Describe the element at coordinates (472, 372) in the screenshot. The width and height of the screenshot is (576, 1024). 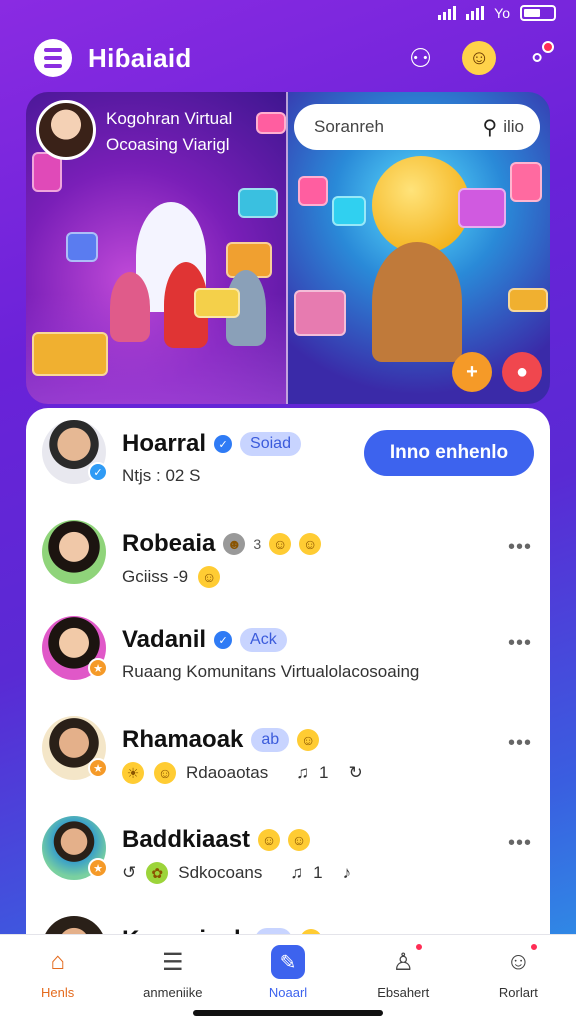
I see `add-icon: +` at that location.